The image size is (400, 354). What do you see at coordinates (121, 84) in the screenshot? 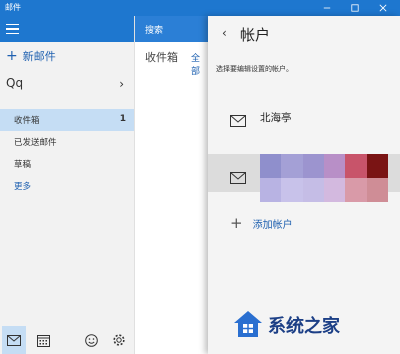
I see `chevron-right-icon: ›` at bounding box center [121, 84].